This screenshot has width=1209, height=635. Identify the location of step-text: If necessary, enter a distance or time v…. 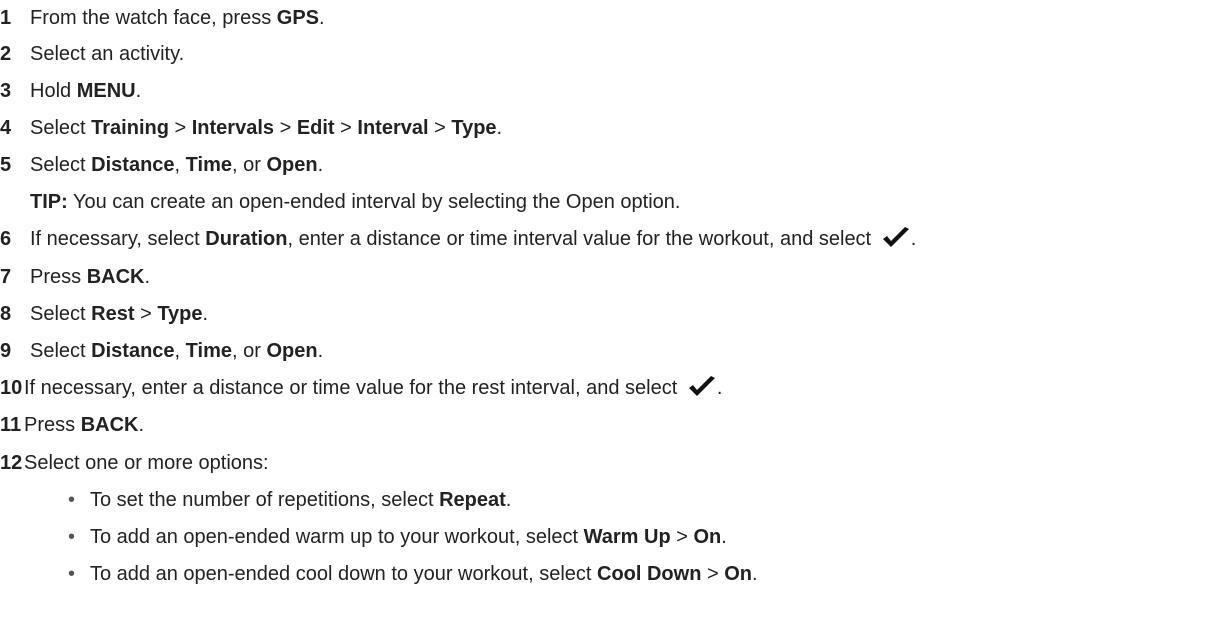
(353, 388).